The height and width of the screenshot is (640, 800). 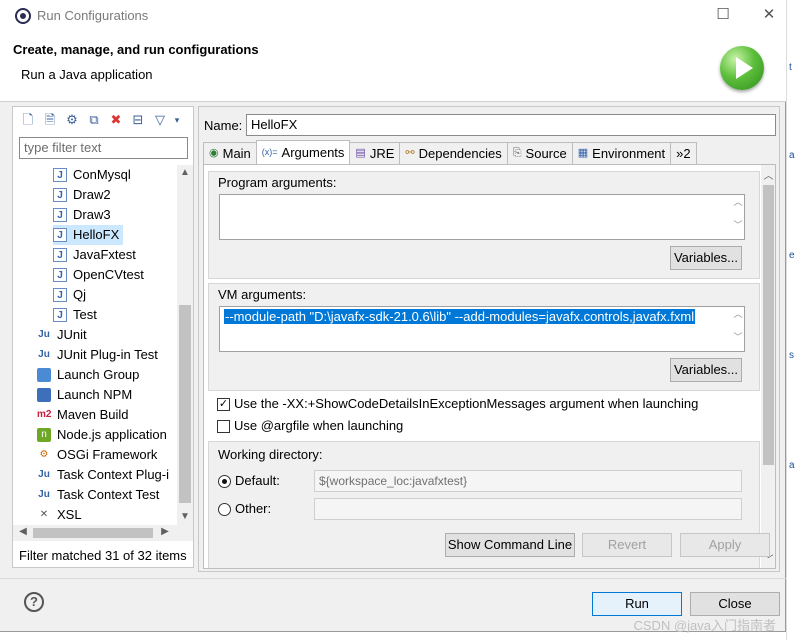 I want to click on tab-source: ⎘ Source, so click(x=539, y=153).